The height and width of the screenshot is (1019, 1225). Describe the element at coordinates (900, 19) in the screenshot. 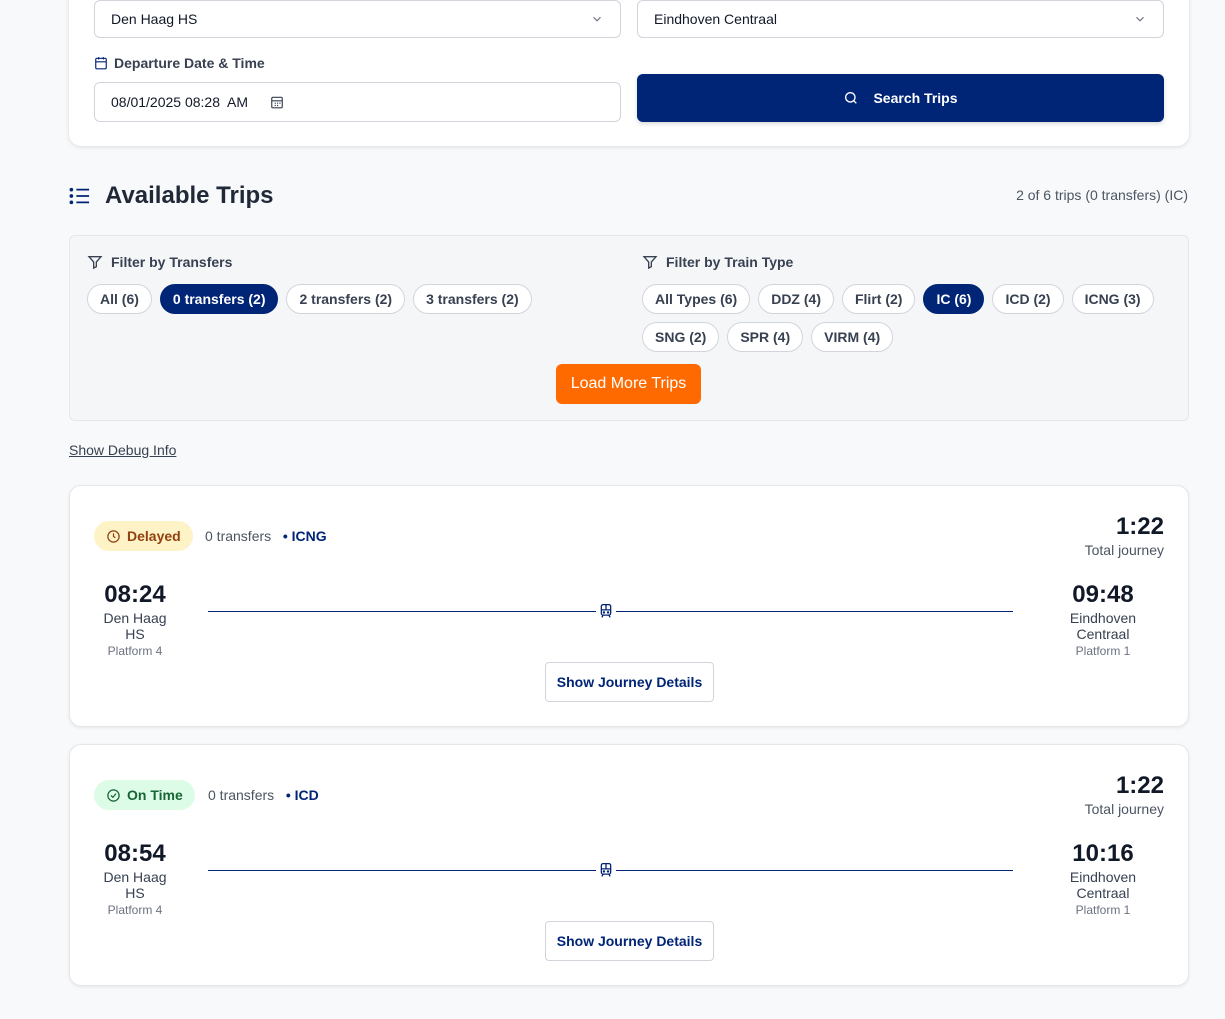

I see `to-station-select: Eindhoven Centraal` at that location.